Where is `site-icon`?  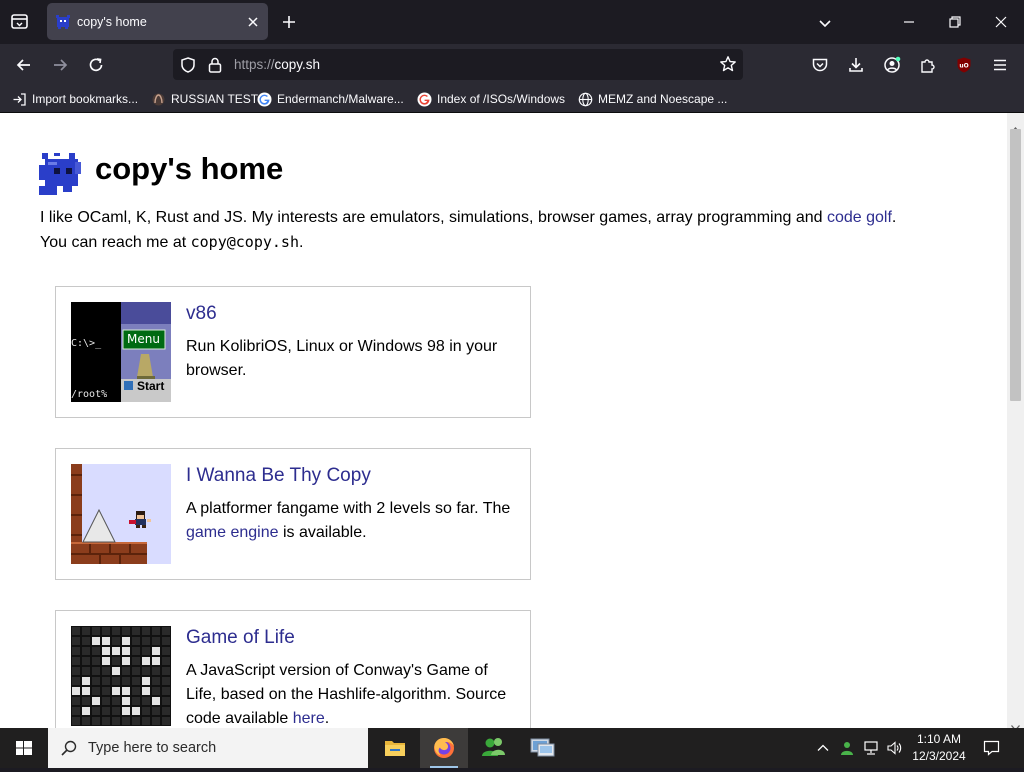 site-icon is located at coordinates (158, 99).